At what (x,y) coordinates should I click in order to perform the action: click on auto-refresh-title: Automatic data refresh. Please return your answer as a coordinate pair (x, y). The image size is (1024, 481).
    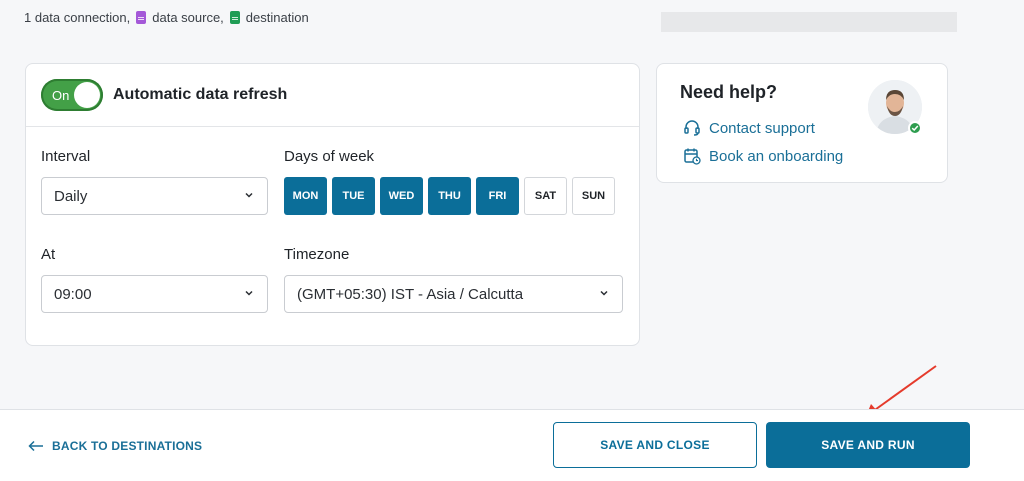
    Looking at the image, I should click on (200, 94).